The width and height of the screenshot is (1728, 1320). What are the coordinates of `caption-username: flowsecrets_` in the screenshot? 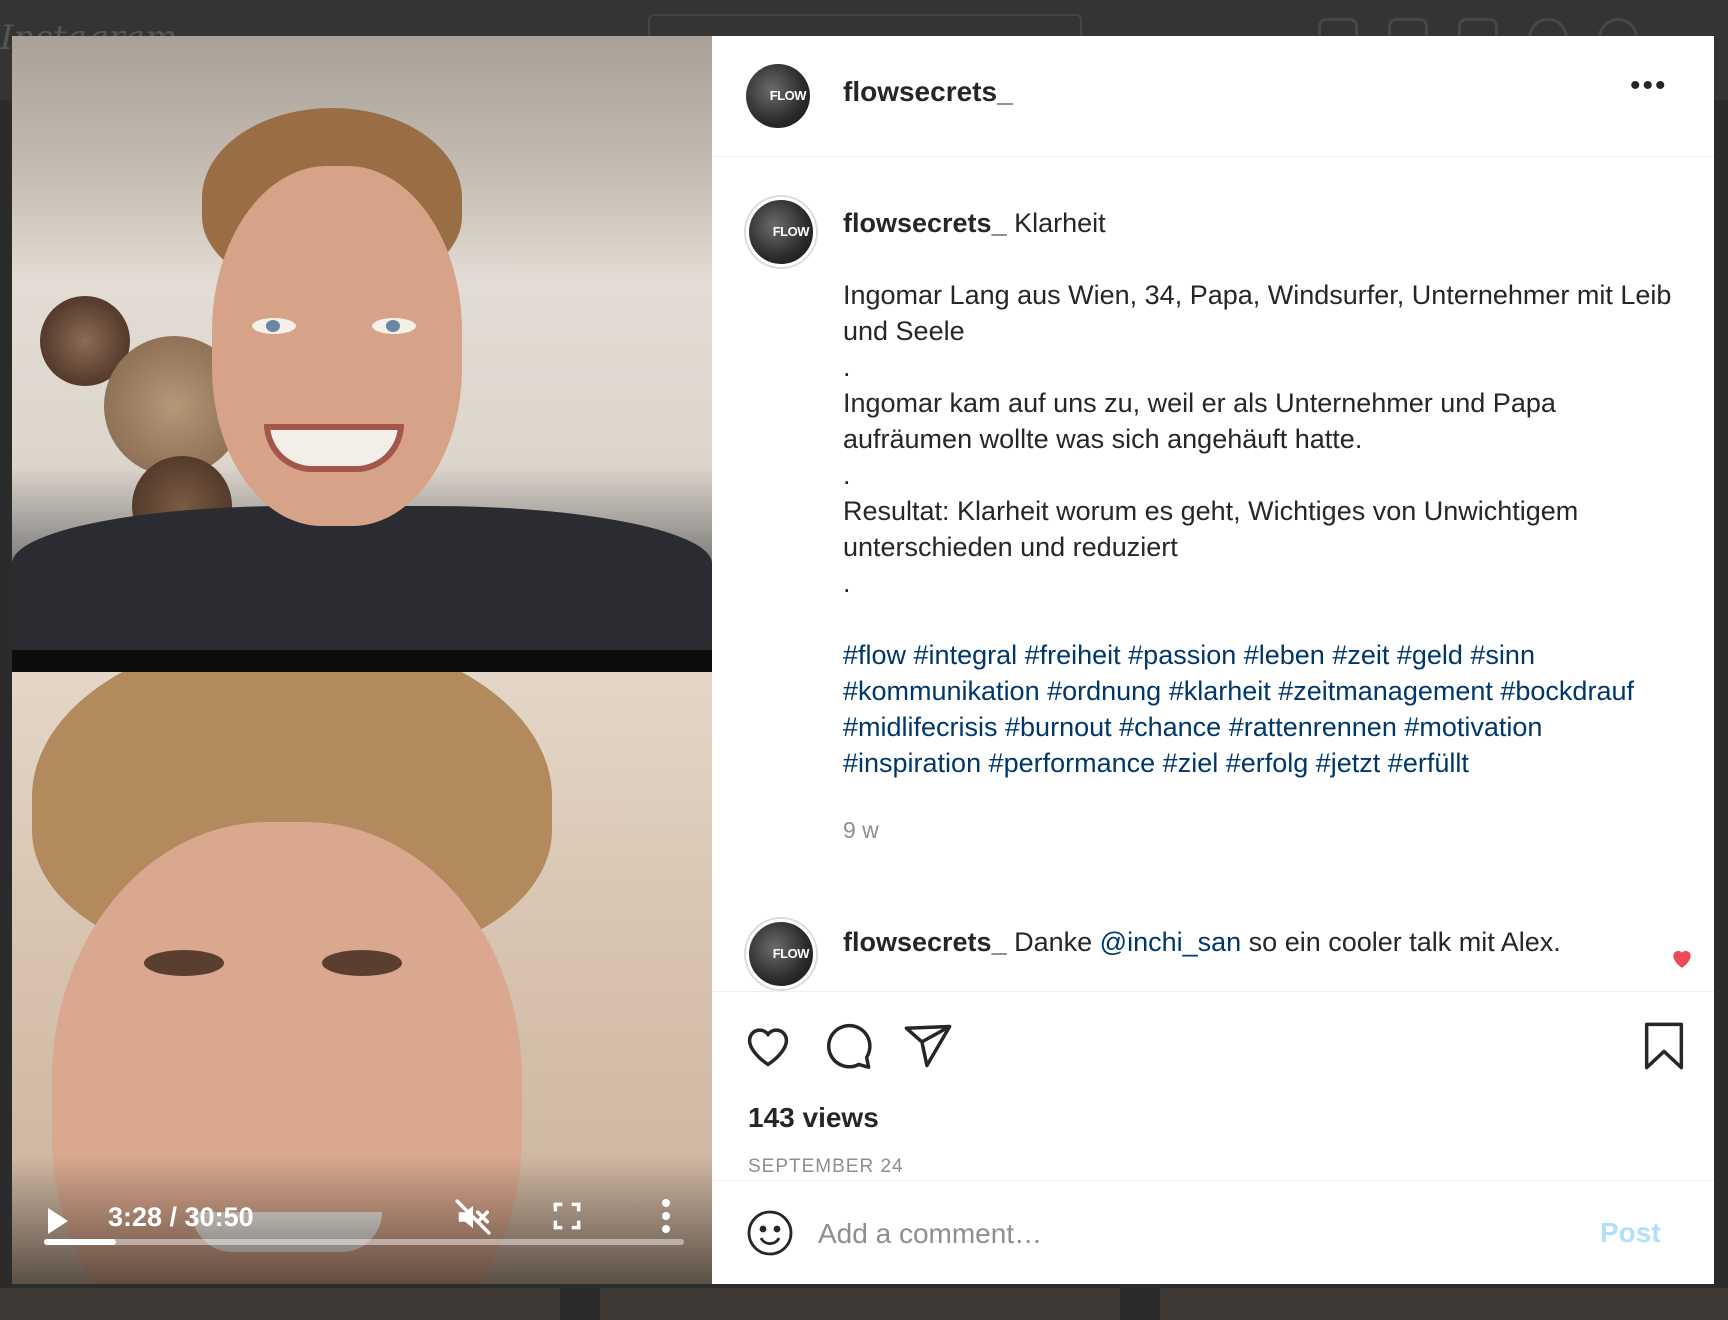 It's located at (925, 223).